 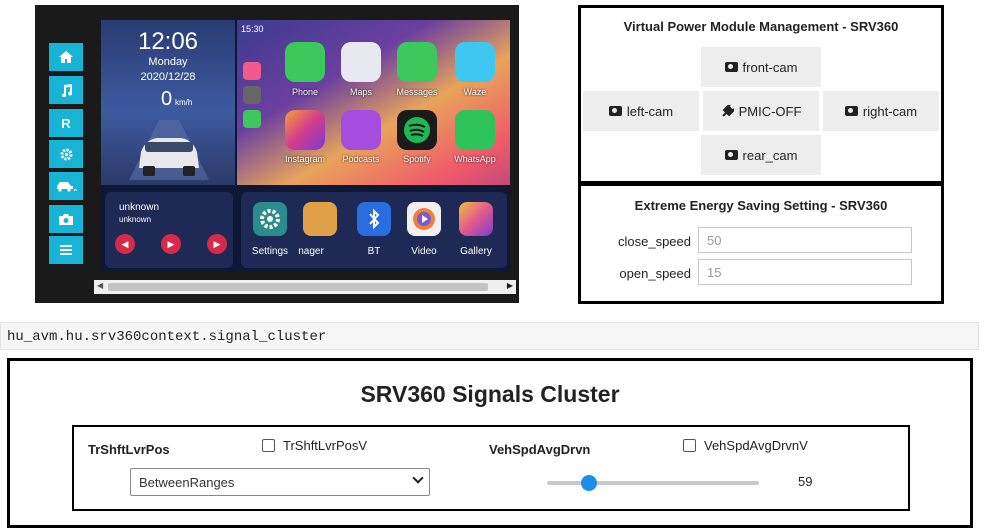 I want to click on rear-cam-button: rear_cam, so click(x=761, y=155).